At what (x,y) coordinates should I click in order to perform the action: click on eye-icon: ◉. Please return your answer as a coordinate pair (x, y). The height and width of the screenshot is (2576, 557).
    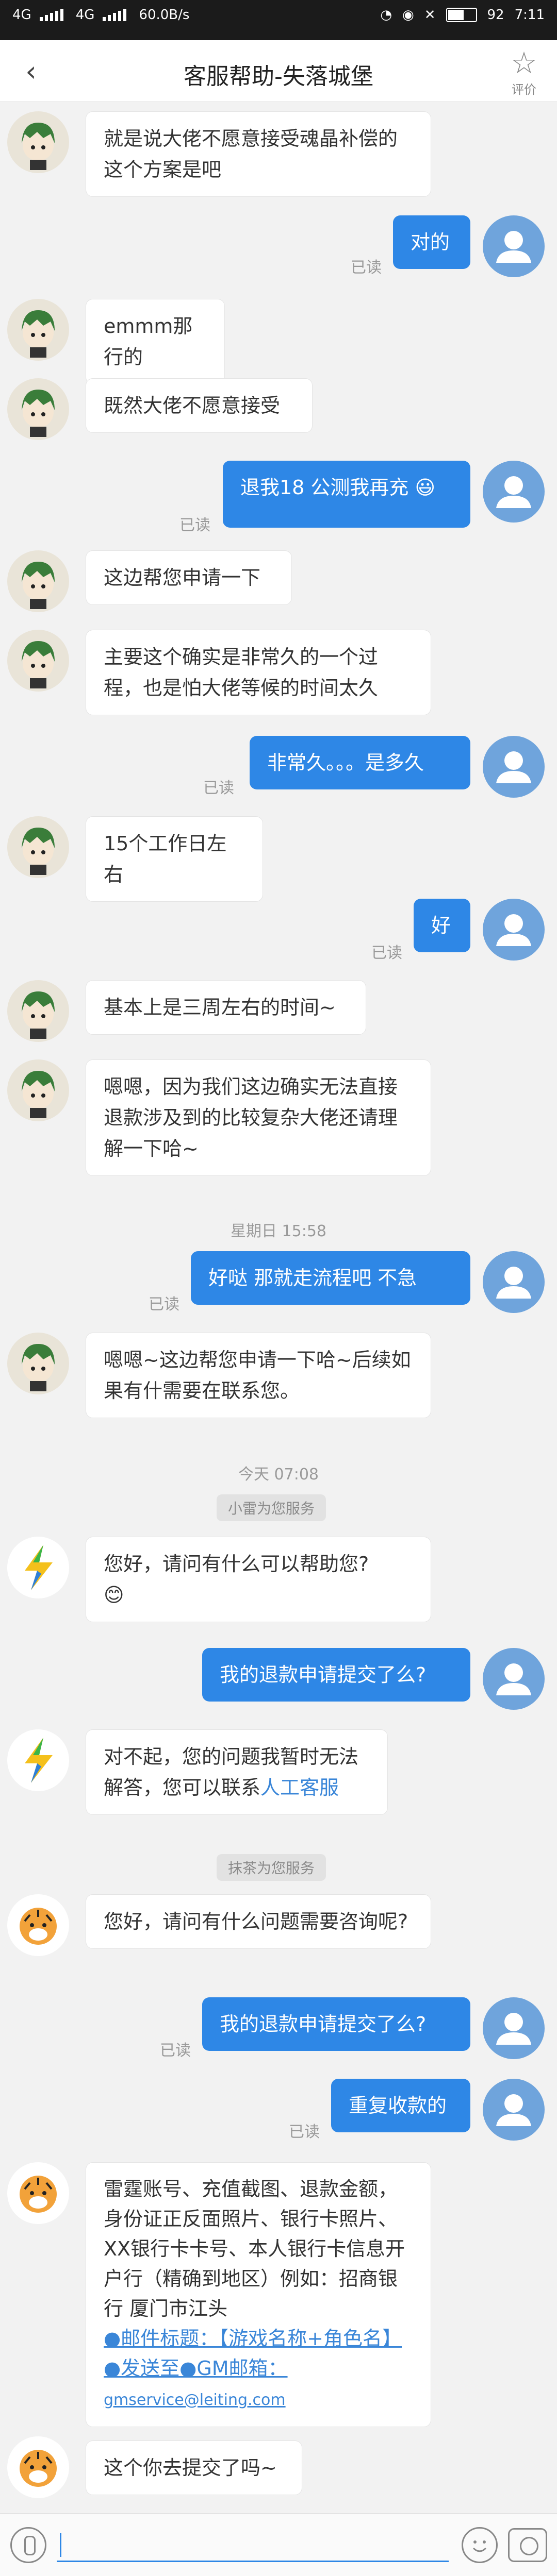
    Looking at the image, I should click on (408, 15).